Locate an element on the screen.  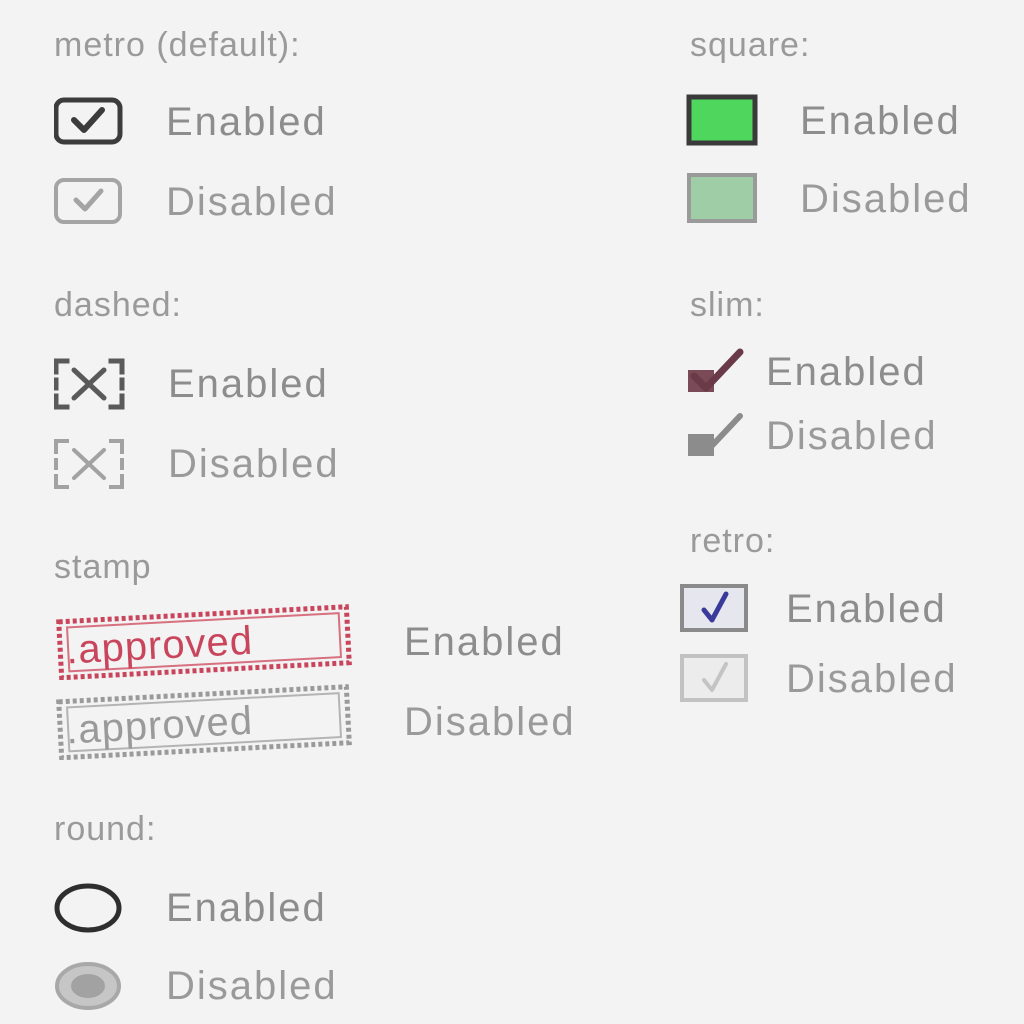
slim-disabled-label: Disabled is located at coordinates (852, 435).